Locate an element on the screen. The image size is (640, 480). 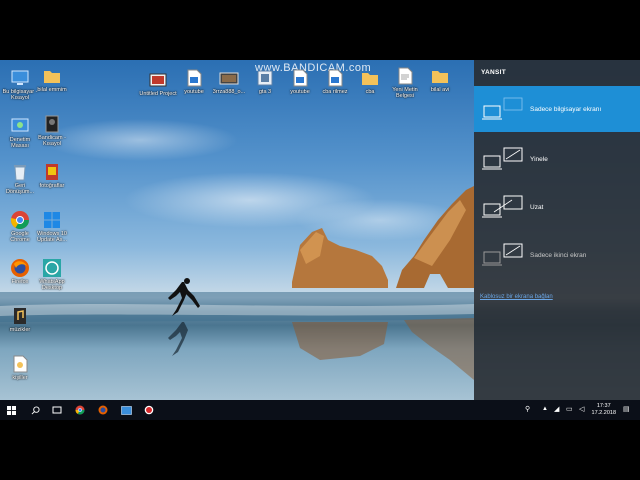
option-label: Yinele is located at coordinates (539, 159).